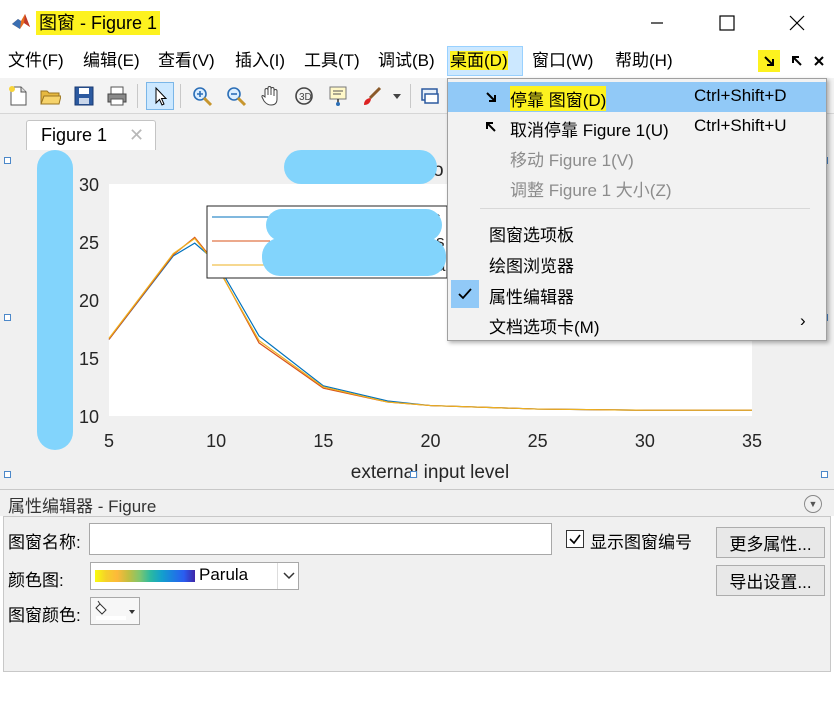  I want to click on dock-figure-button, so click(769, 61).